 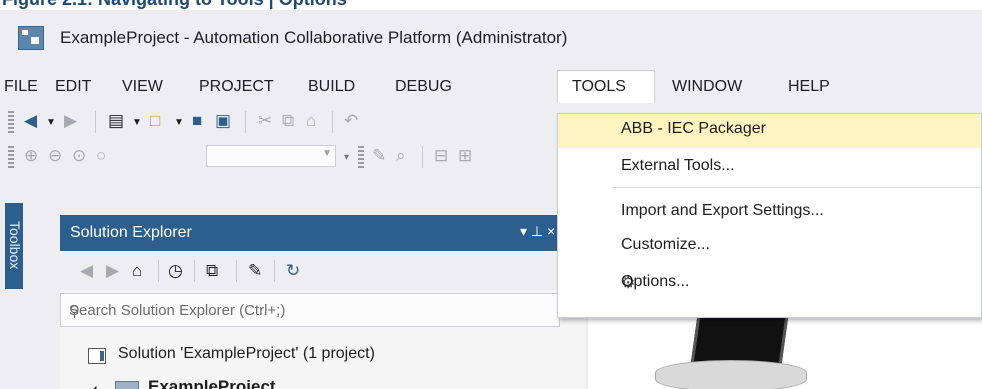 What do you see at coordinates (197, 121) in the screenshot?
I see `save-icon: ■` at bounding box center [197, 121].